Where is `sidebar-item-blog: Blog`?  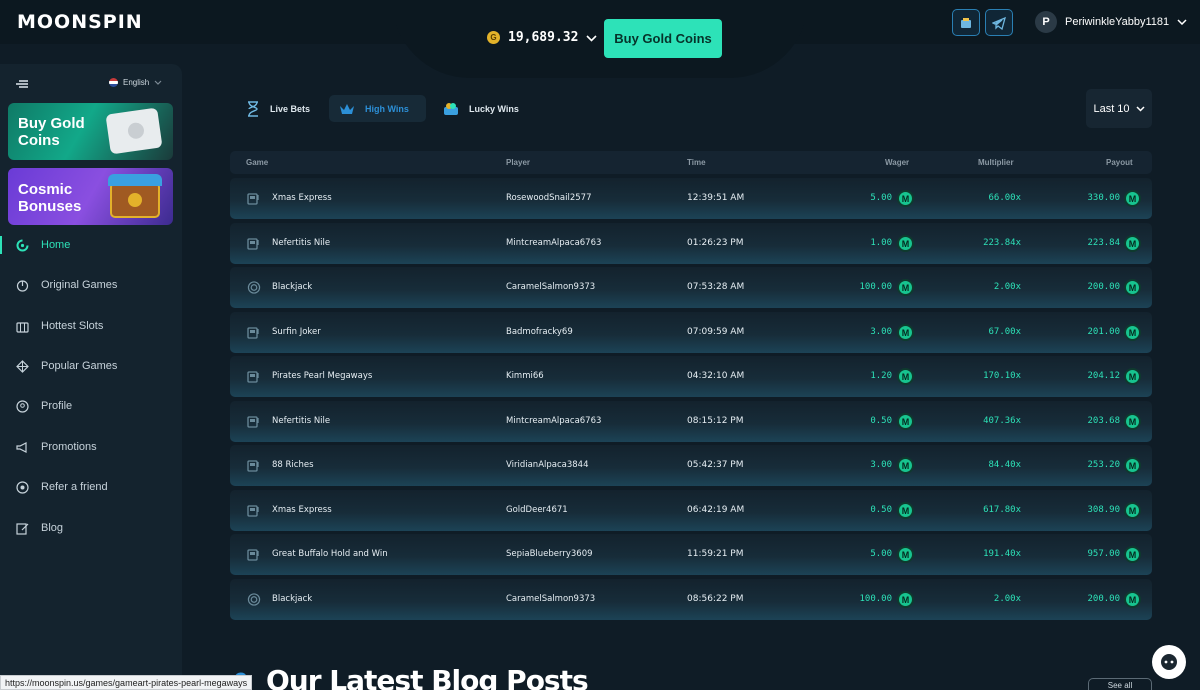 sidebar-item-blog: Blog is located at coordinates (91, 528).